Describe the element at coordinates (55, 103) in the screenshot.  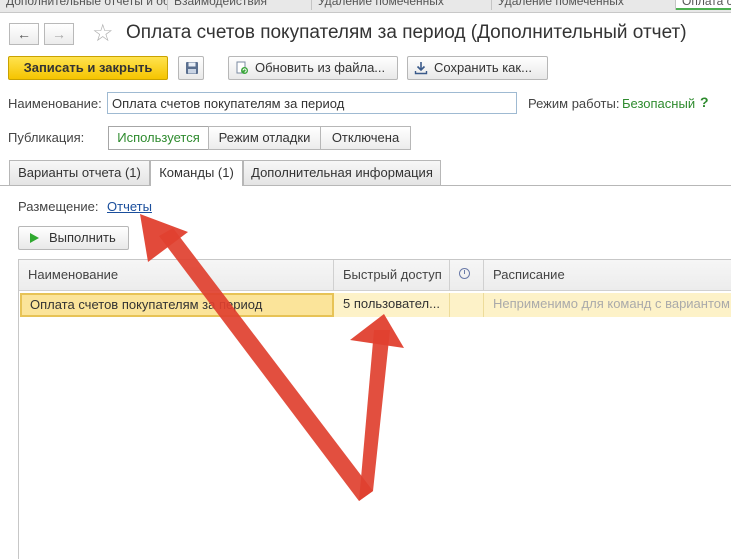
I see `name-label: Наименование:` at that location.